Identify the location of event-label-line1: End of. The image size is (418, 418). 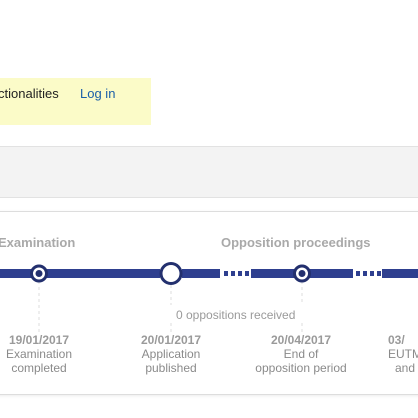
(301, 354).